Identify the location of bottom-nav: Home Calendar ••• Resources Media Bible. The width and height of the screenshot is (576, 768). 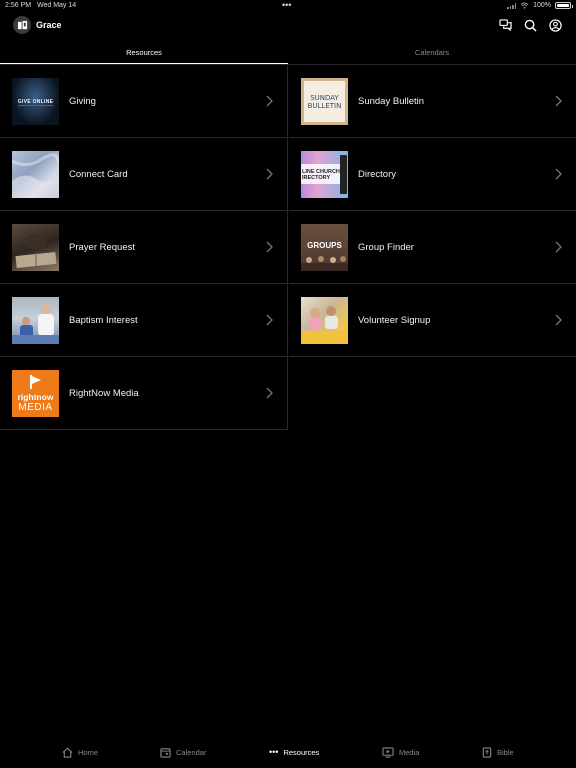
(288, 754).